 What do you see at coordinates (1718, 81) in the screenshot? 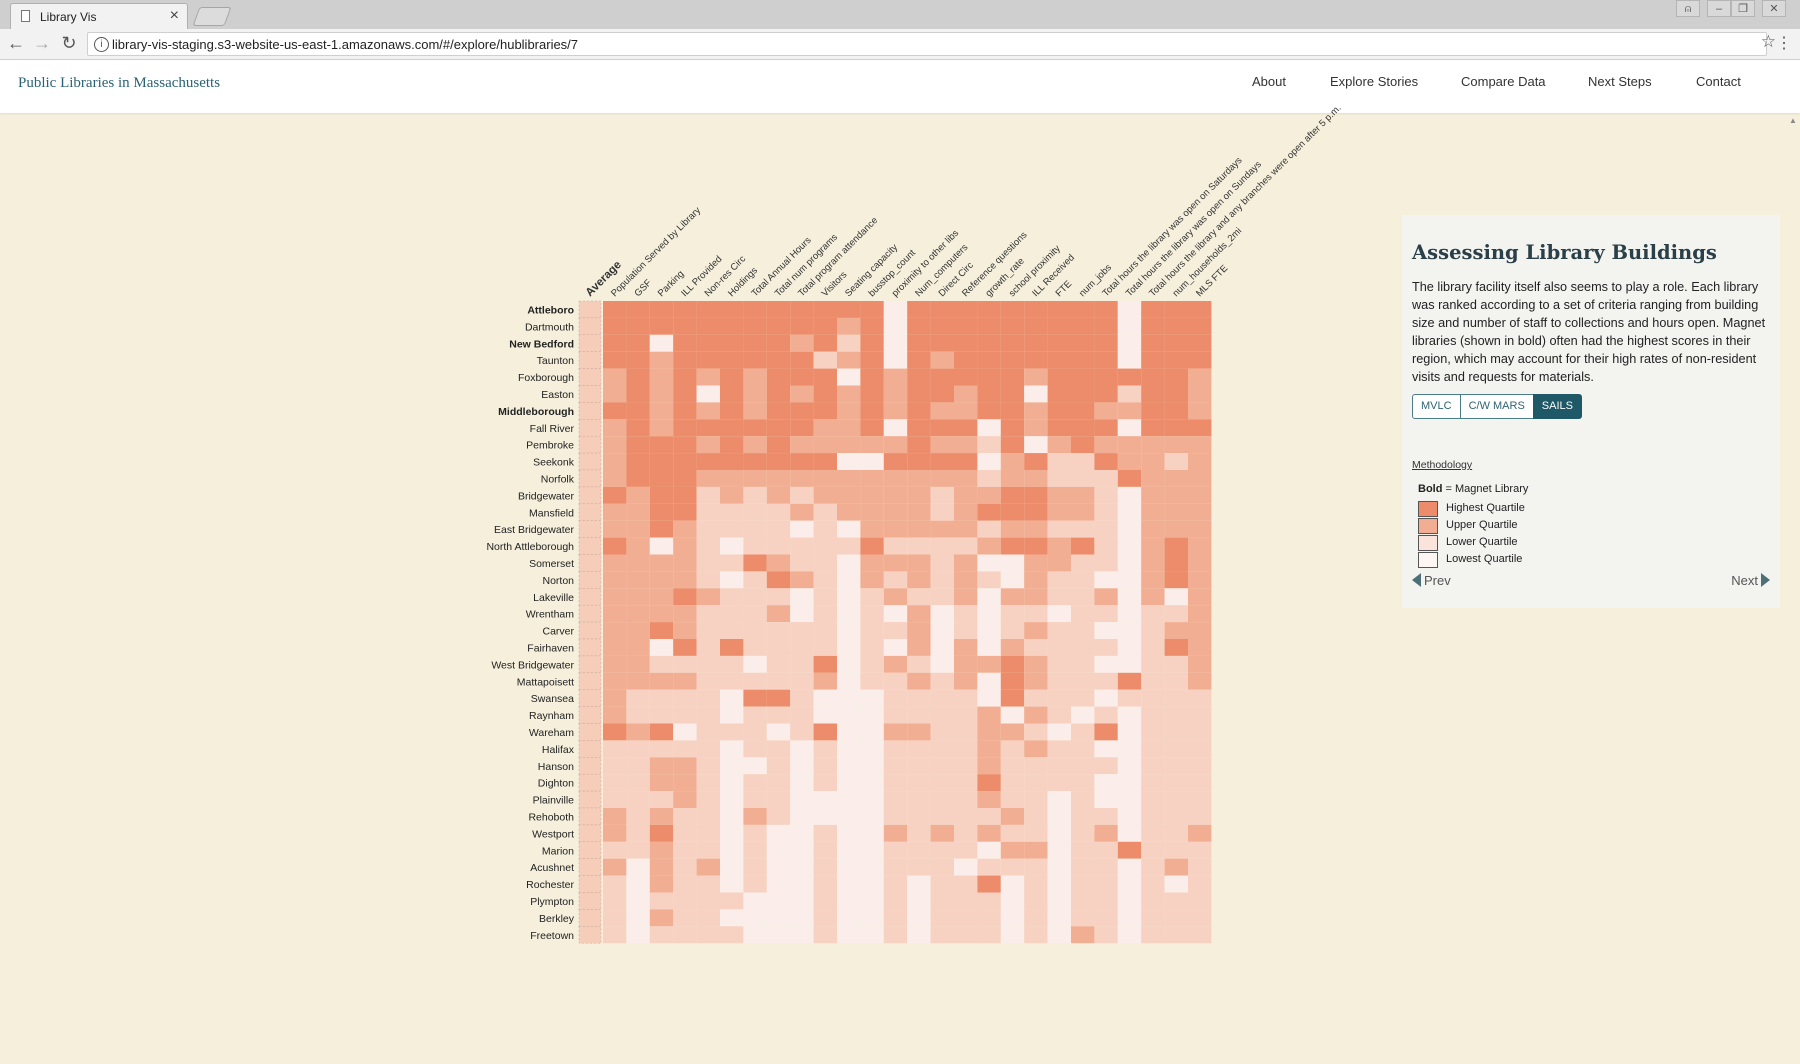
I see `nav-contact: Contact` at bounding box center [1718, 81].